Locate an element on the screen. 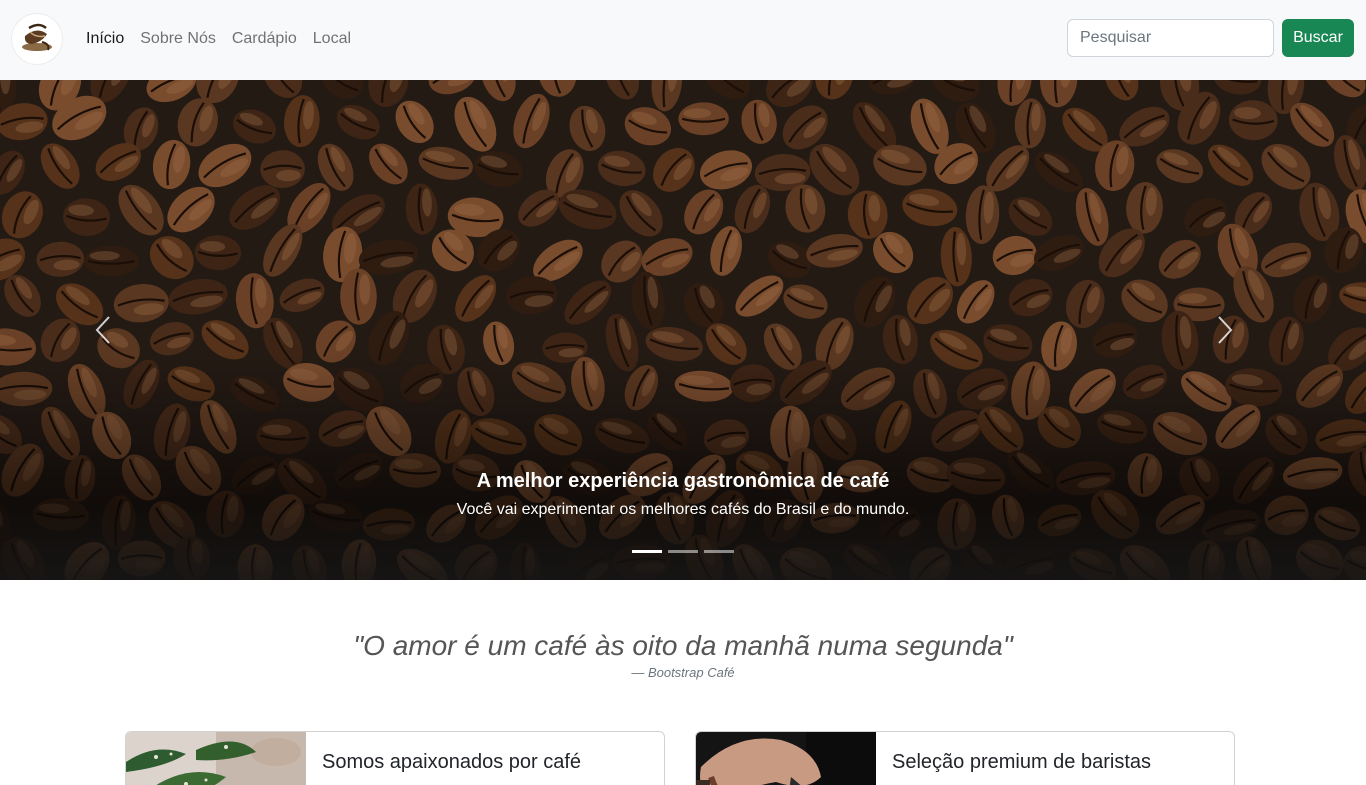 The height and width of the screenshot is (785, 1366). nav-link-cardapio: Cardápio is located at coordinates (264, 39).